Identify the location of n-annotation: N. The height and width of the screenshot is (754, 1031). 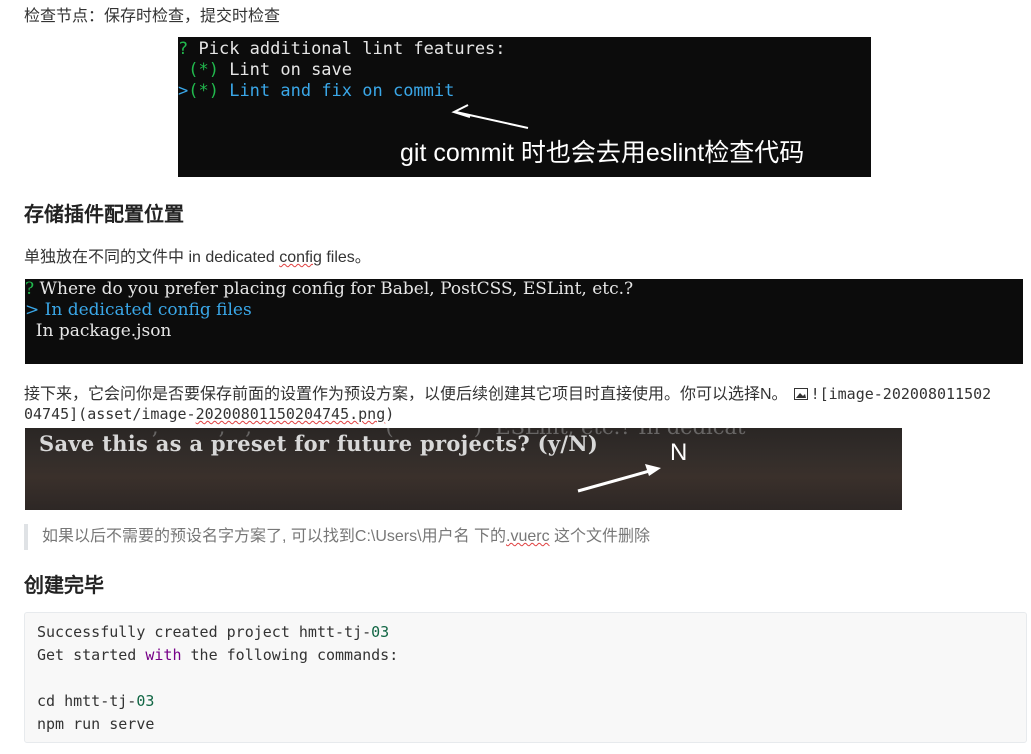
(679, 452).